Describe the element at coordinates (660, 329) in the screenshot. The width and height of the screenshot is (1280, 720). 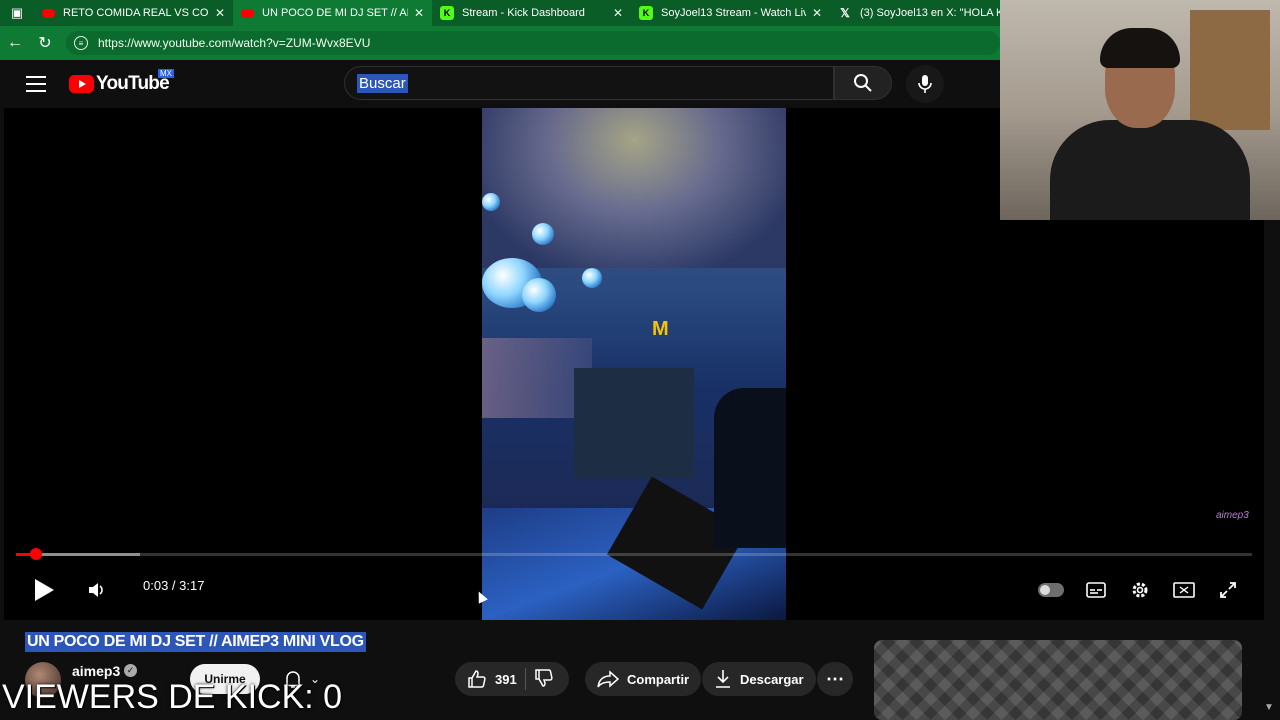
I see `video-sign: M` at that location.